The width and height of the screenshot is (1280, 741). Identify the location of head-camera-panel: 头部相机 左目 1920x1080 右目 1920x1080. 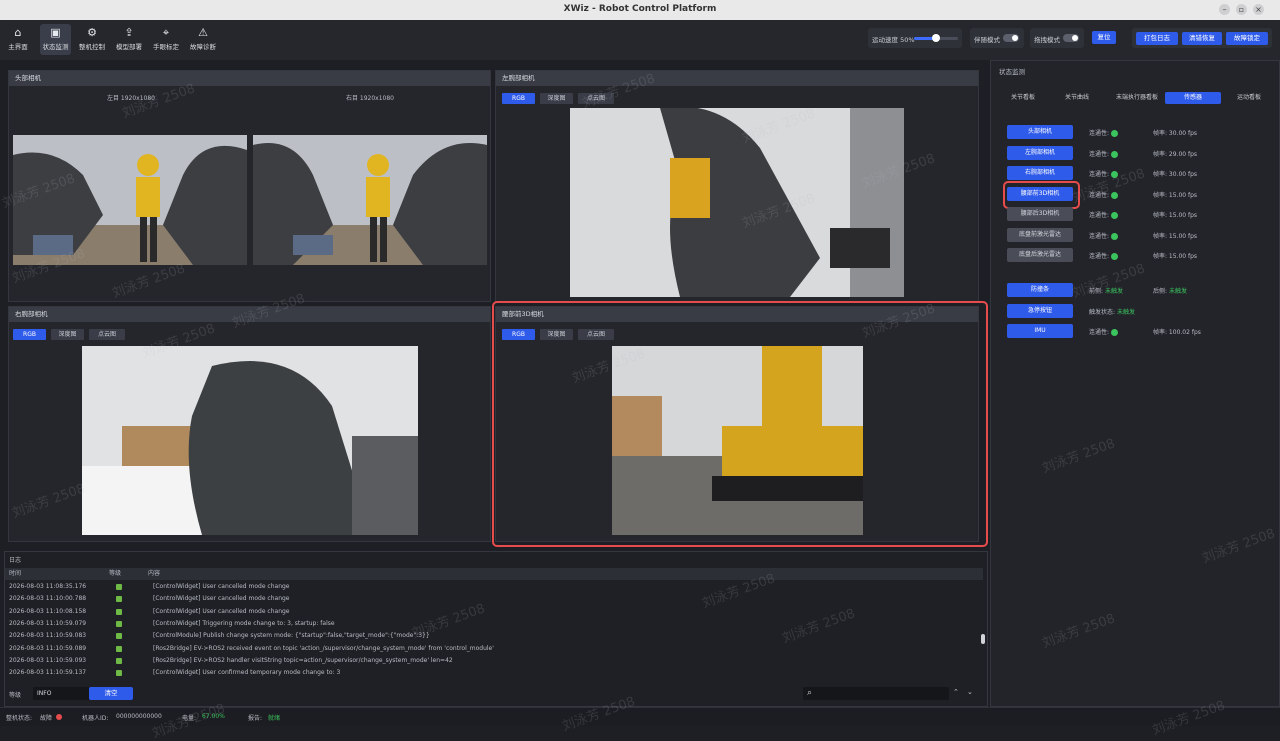
(249, 186).